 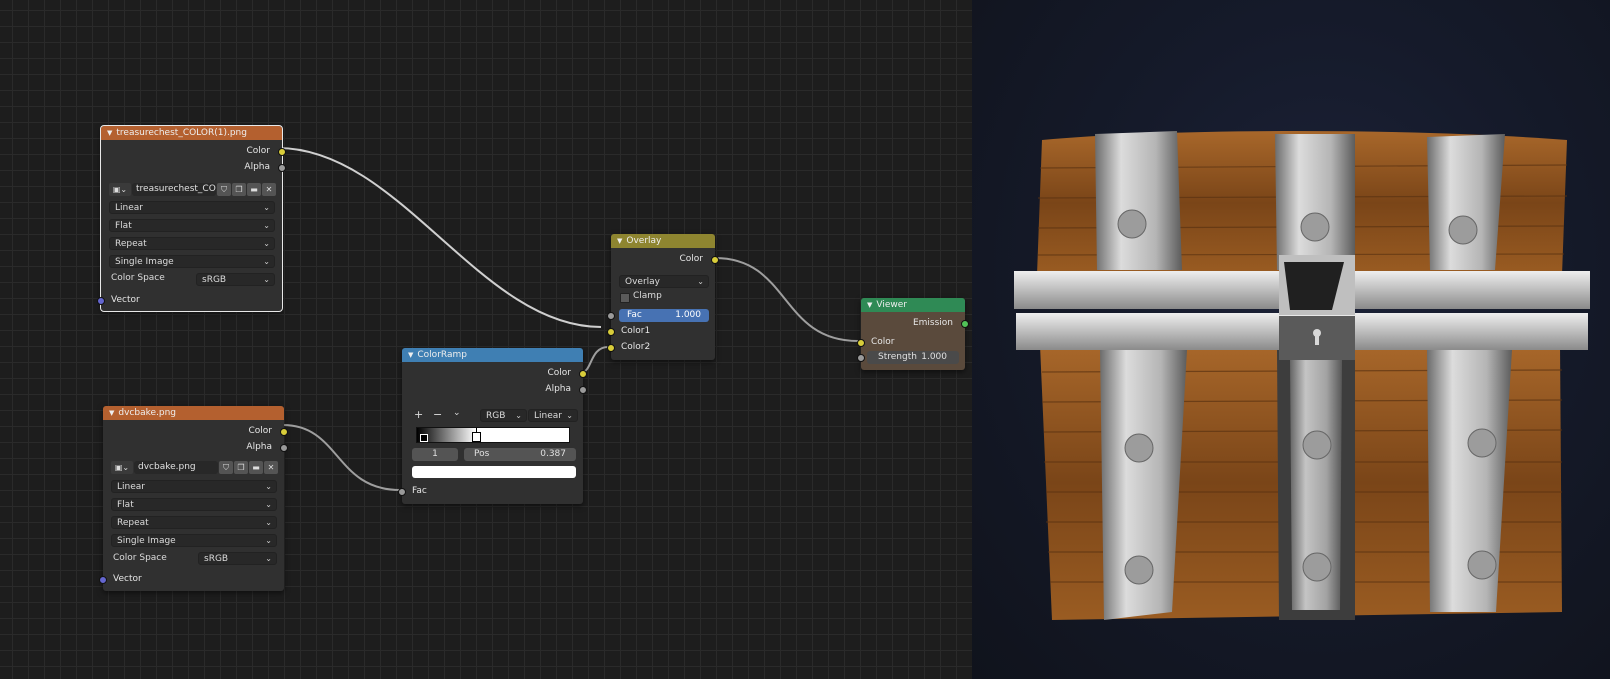 What do you see at coordinates (147, 413) in the screenshot?
I see `node-title: dvcbake.png` at bounding box center [147, 413].